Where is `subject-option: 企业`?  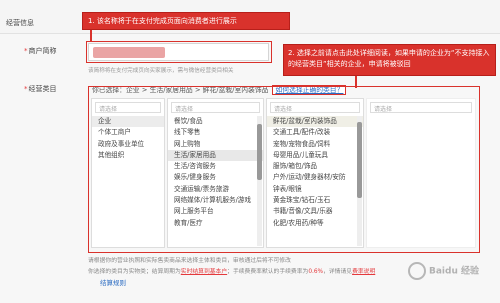
subject-option: 企业 is located at coordinates (128, 122).